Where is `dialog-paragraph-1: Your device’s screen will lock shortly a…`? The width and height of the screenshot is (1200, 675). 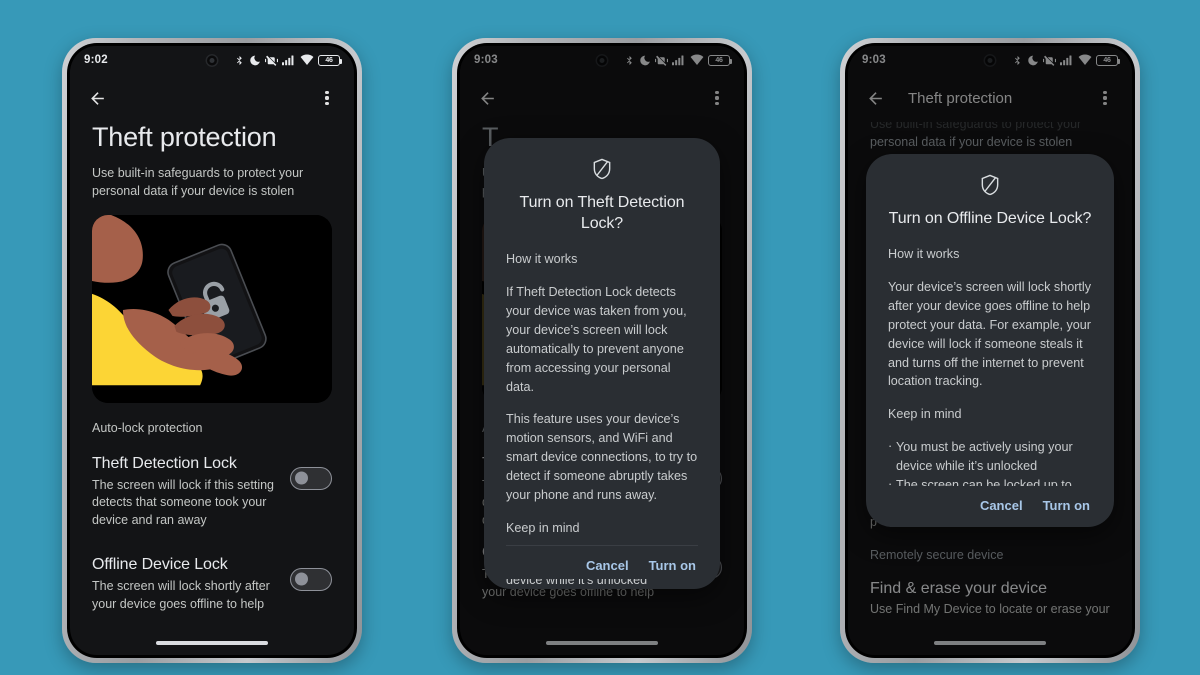 dialog-paragraph-1: Your device’s screen will lock shortly a… is located at coordinates (989, 334).